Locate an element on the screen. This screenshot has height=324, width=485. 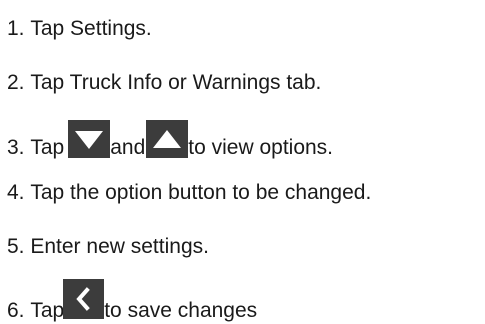
step-4: 4. Tap the option button to be changed. is located at coordinates (189, 193).